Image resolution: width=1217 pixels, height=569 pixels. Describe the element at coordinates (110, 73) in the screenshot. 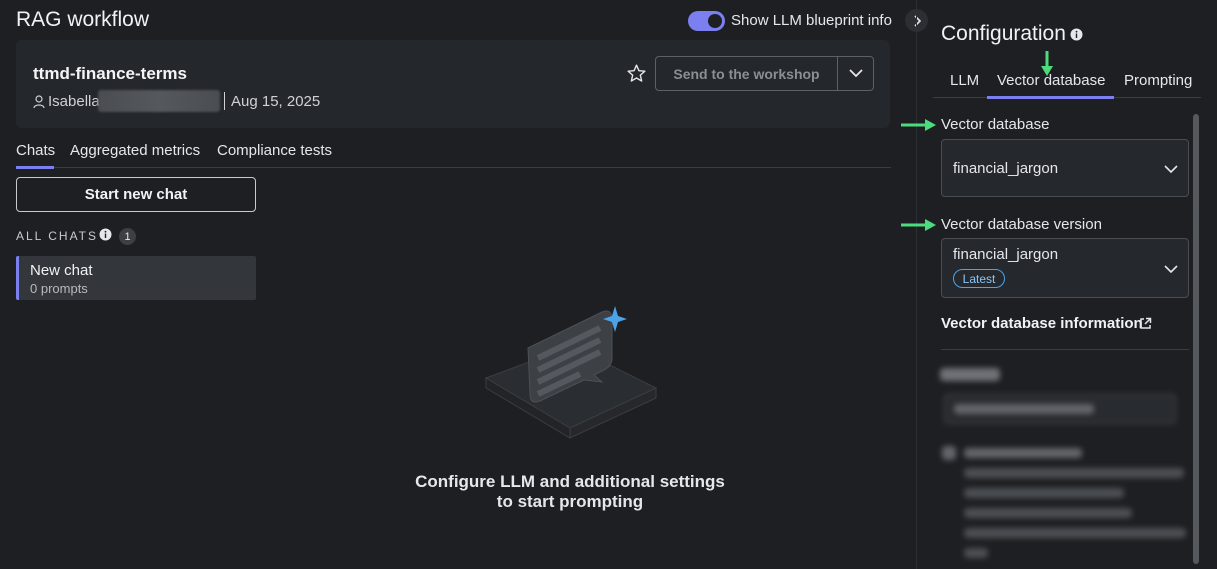

I see `blueprint-name: ttmd-finance-terms` at that location.